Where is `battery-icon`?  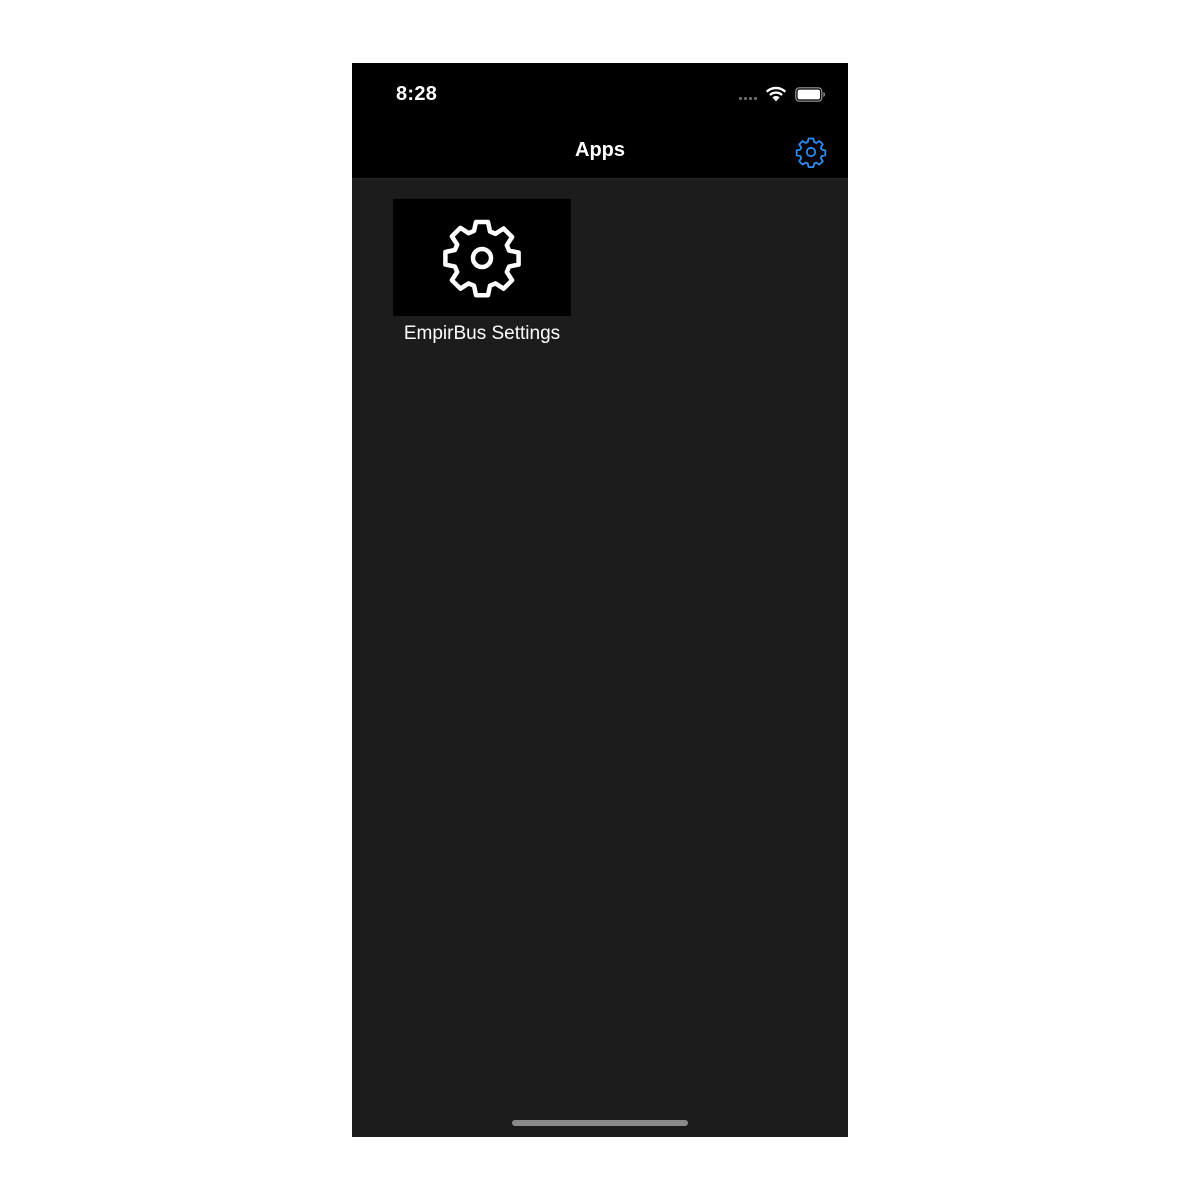 battery-icon is located at coordinates (810, 94).